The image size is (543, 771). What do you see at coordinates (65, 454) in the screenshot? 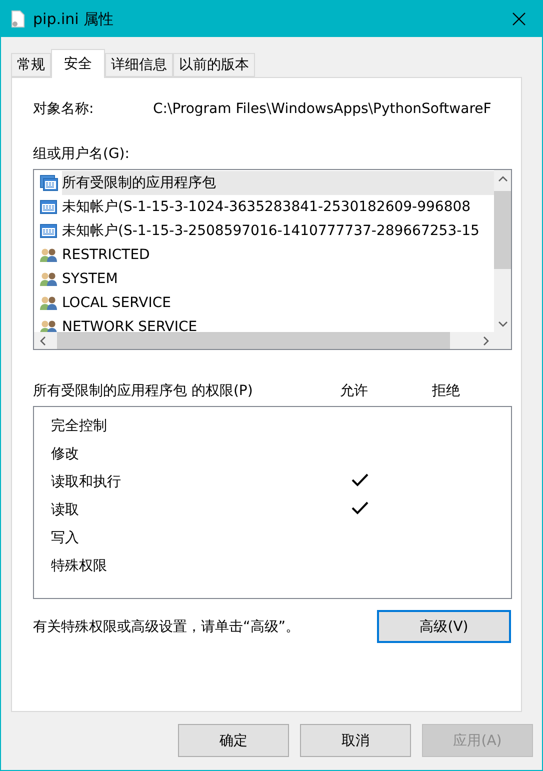
I see `permission-name: 修改` at bounding box center [65, 454].